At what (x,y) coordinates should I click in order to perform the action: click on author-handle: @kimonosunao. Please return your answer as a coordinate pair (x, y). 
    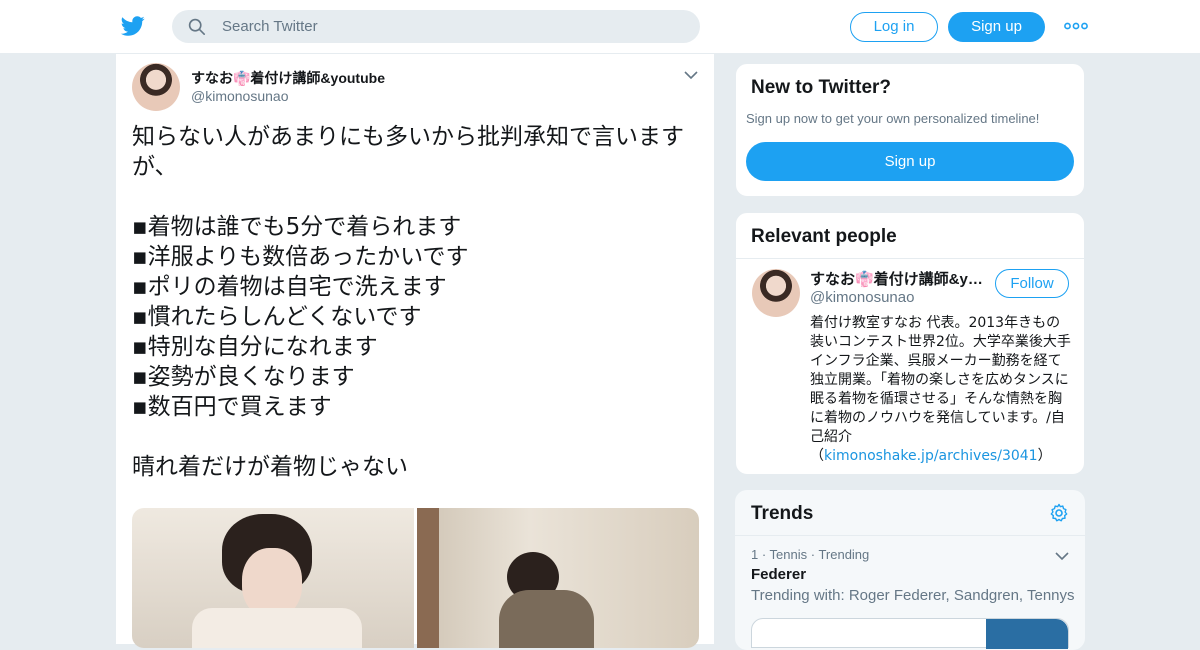
    Looking at the image, I should click on (240, 96).